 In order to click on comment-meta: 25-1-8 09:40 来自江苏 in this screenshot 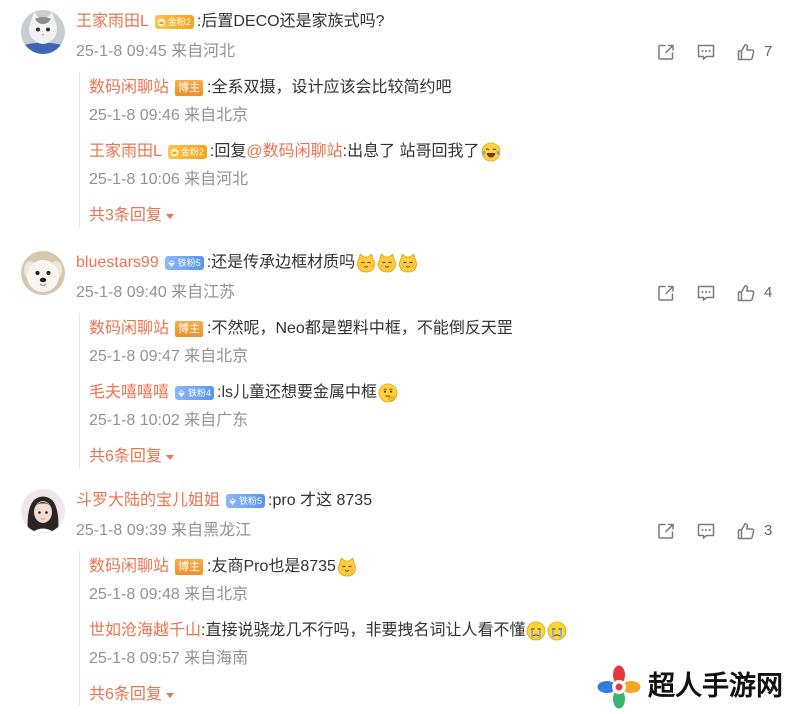, I will do `click(156, 292)`.